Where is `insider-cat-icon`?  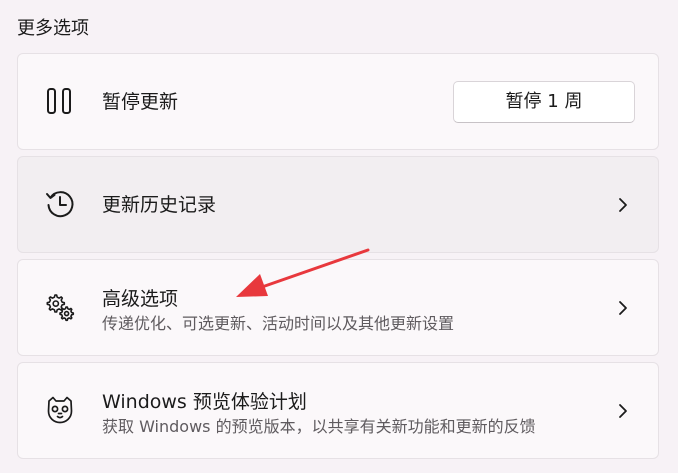 insider-cat-icon is located at coordinates (60, 410).